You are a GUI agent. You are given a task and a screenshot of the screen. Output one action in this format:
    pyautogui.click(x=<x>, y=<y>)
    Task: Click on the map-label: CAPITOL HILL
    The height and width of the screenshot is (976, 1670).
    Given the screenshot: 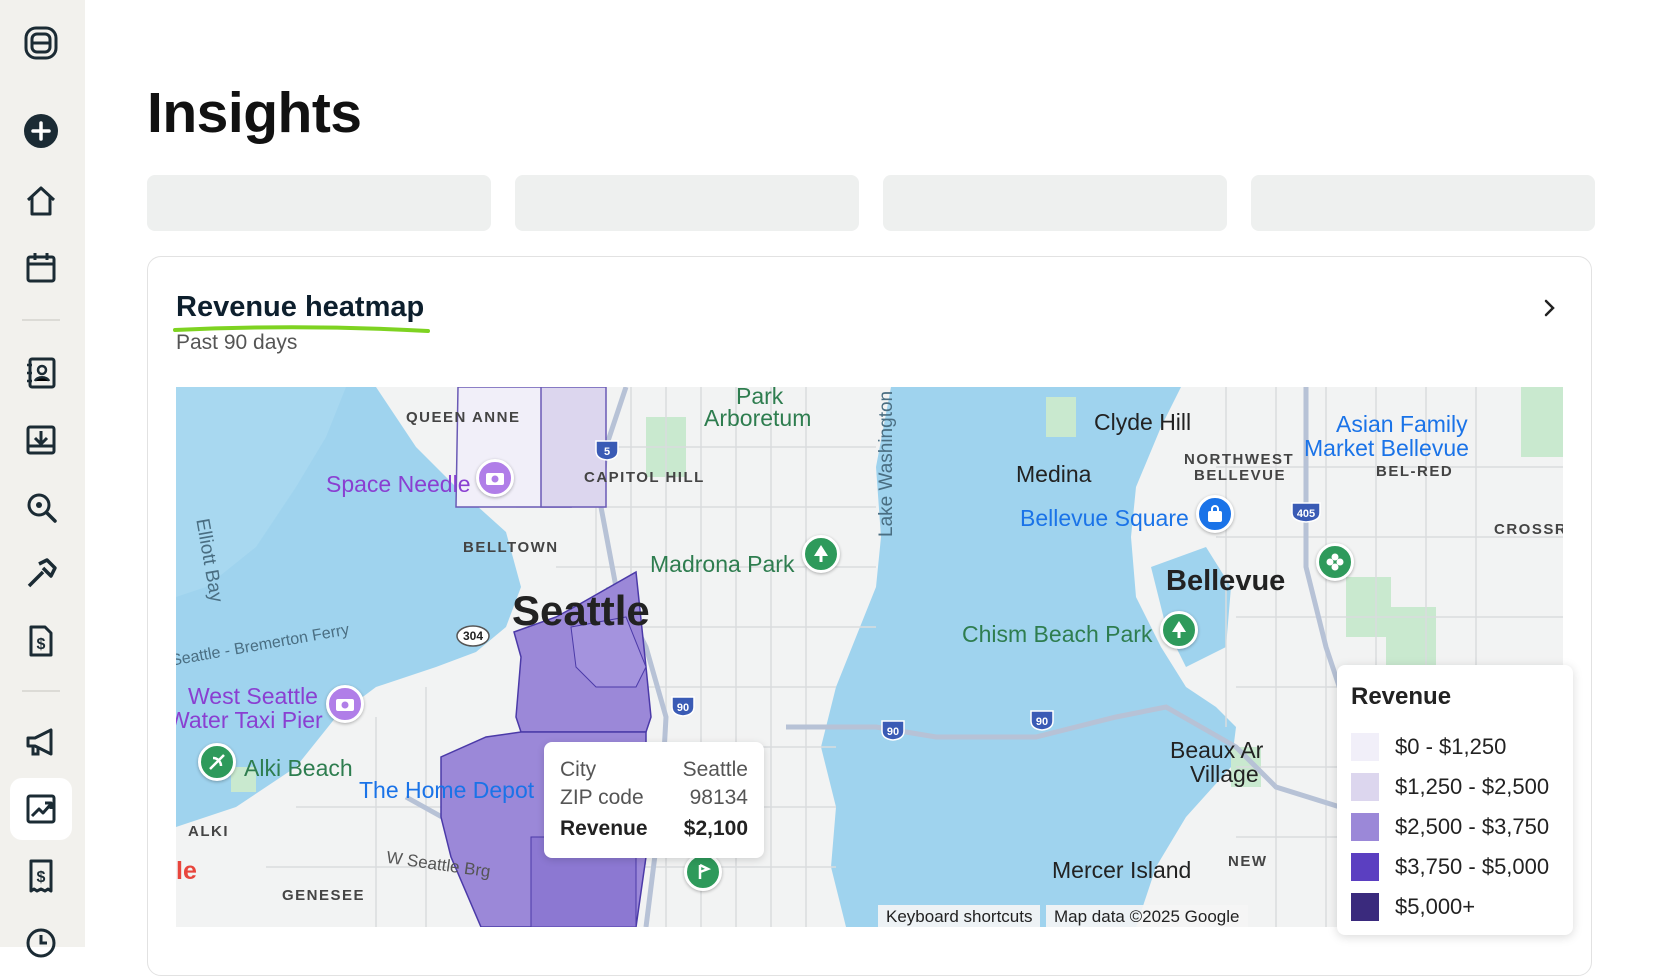 What is the action you would take?
    pyautogui.click(x=644, y=477)
    